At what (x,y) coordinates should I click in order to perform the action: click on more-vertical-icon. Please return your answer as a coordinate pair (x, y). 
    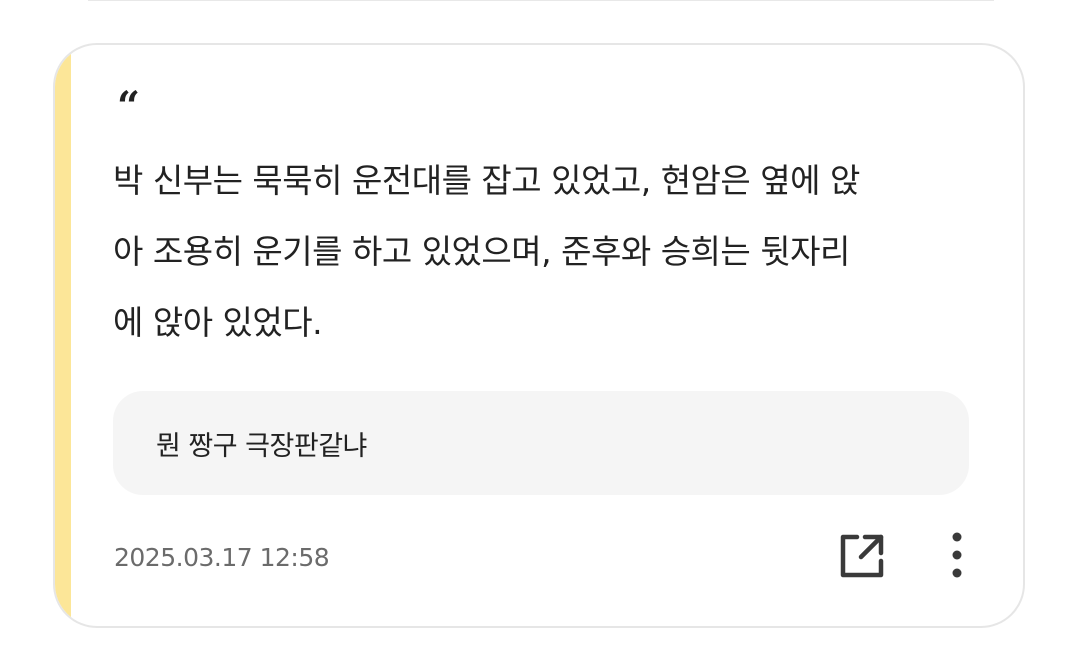
    Looking at the image, I should click on (957, 555).